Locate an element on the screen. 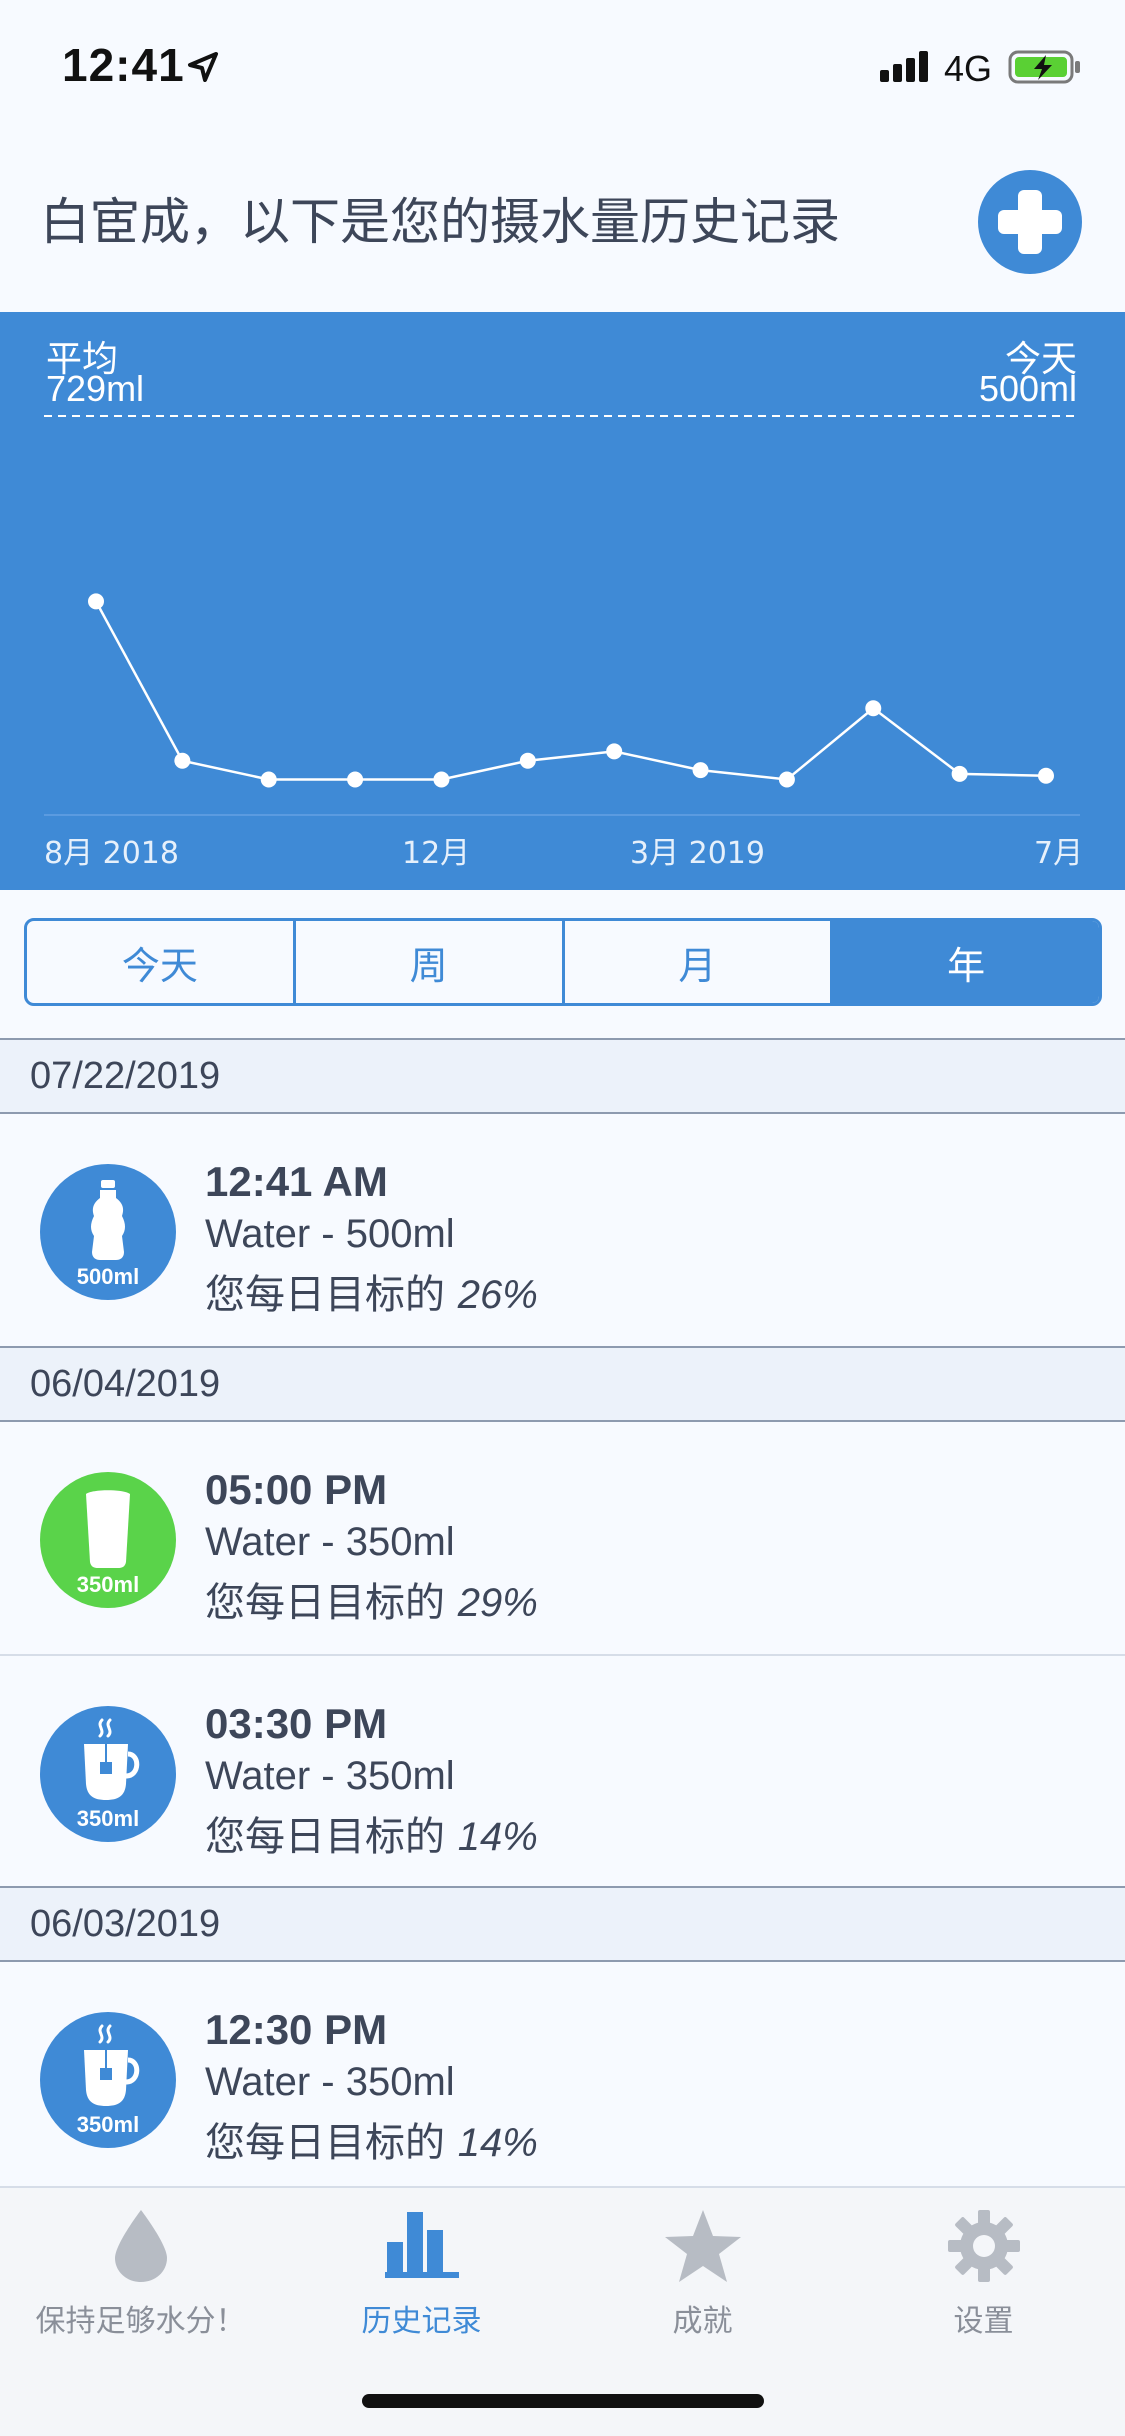  list-item: 350ml 05:00 PM Water - 350ml 您每日目标的 29% is located at coordinates (562, 1538).